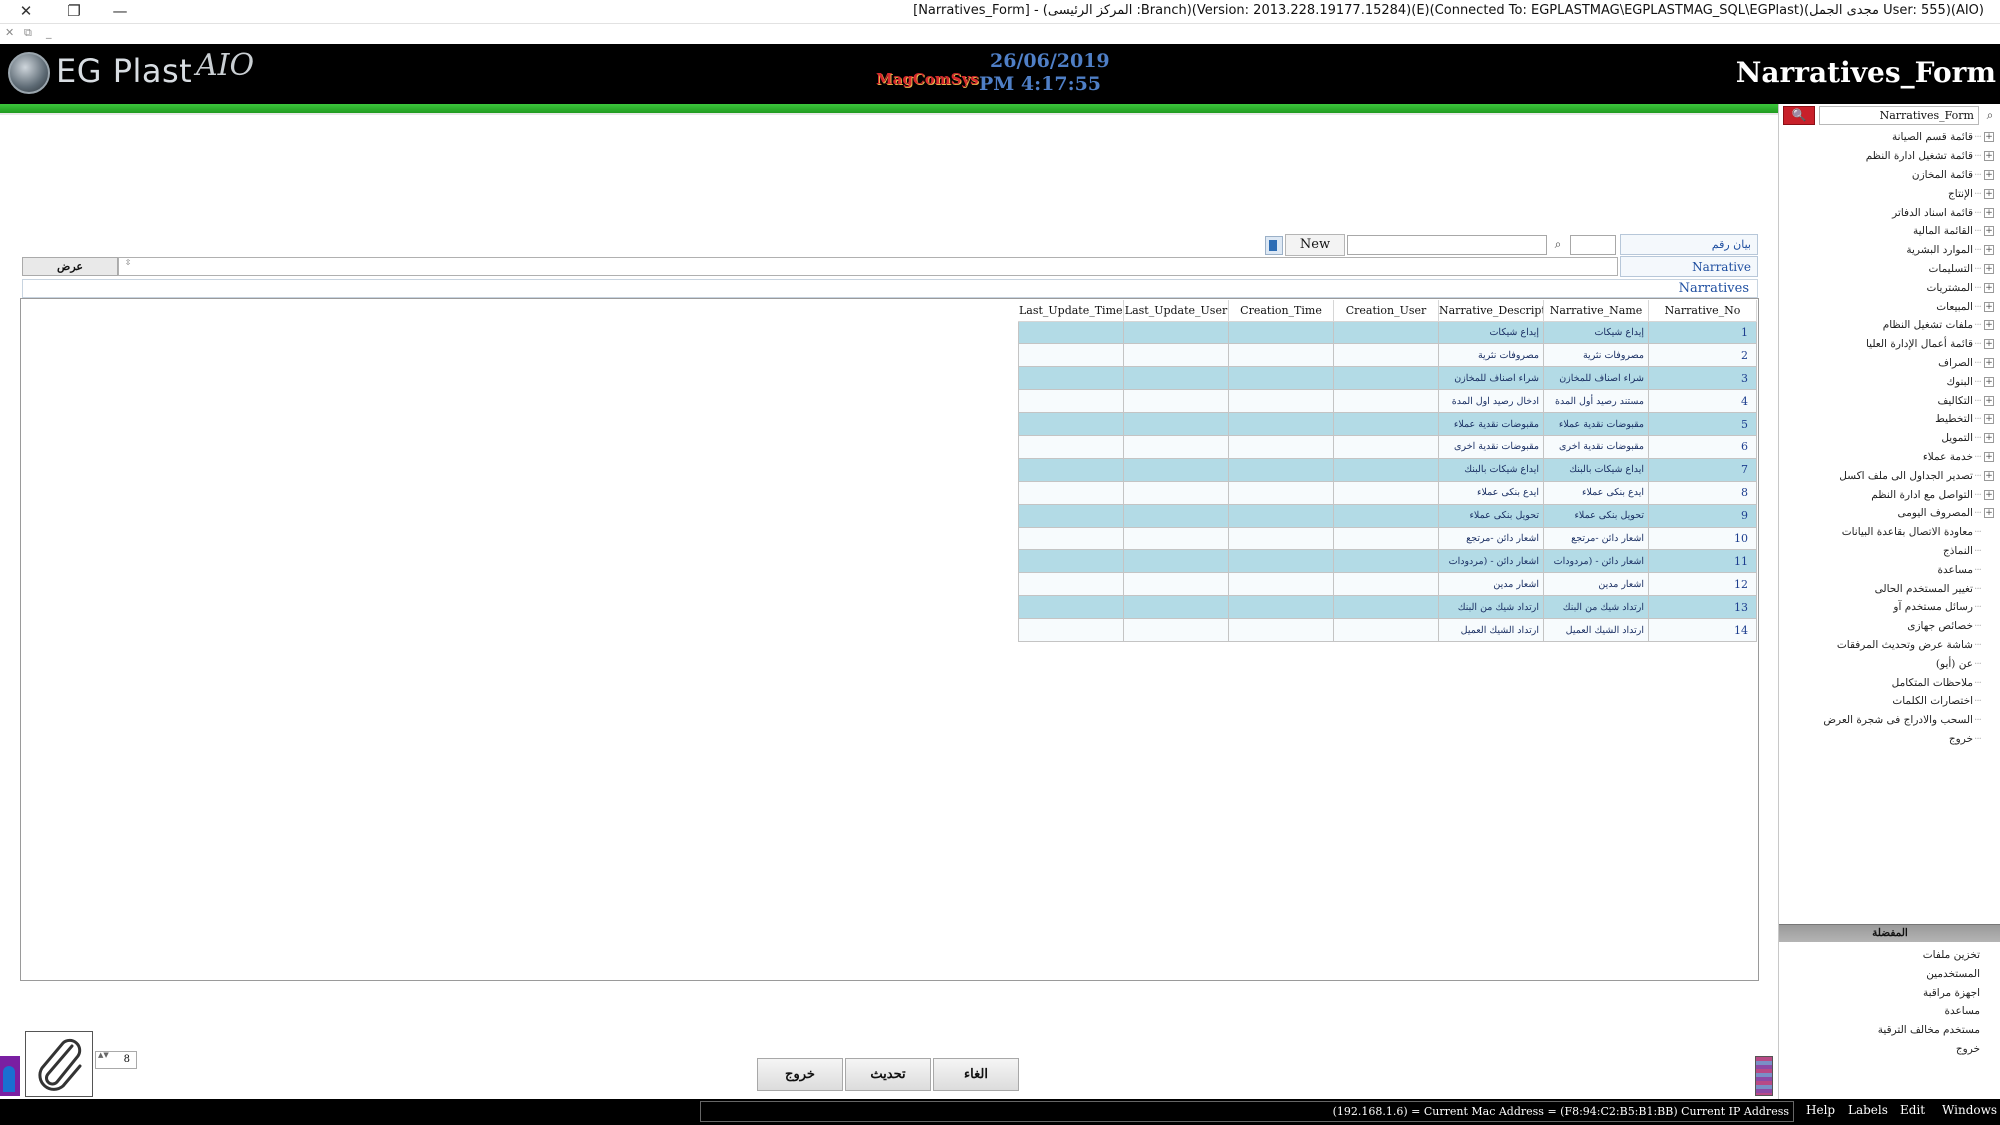 This screenshot has height=1125, width=2000. Describe the element at coordinates (1889, 363) in the screenshot. I see `tree-item: الصراف ··· +` at that location.